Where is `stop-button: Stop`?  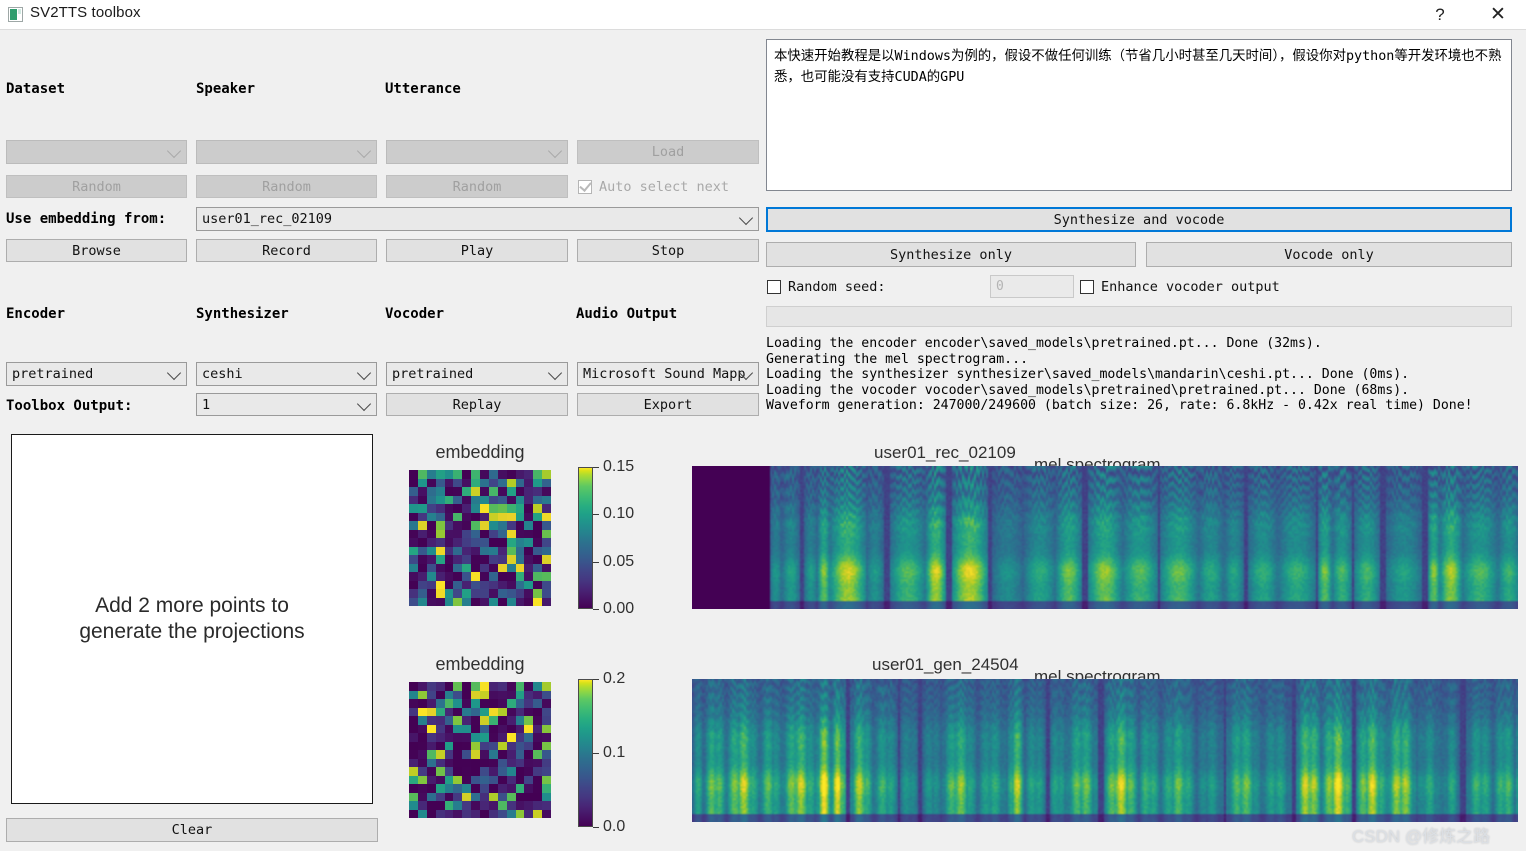 stop-button: Stop is located at coordinates (668, 250).